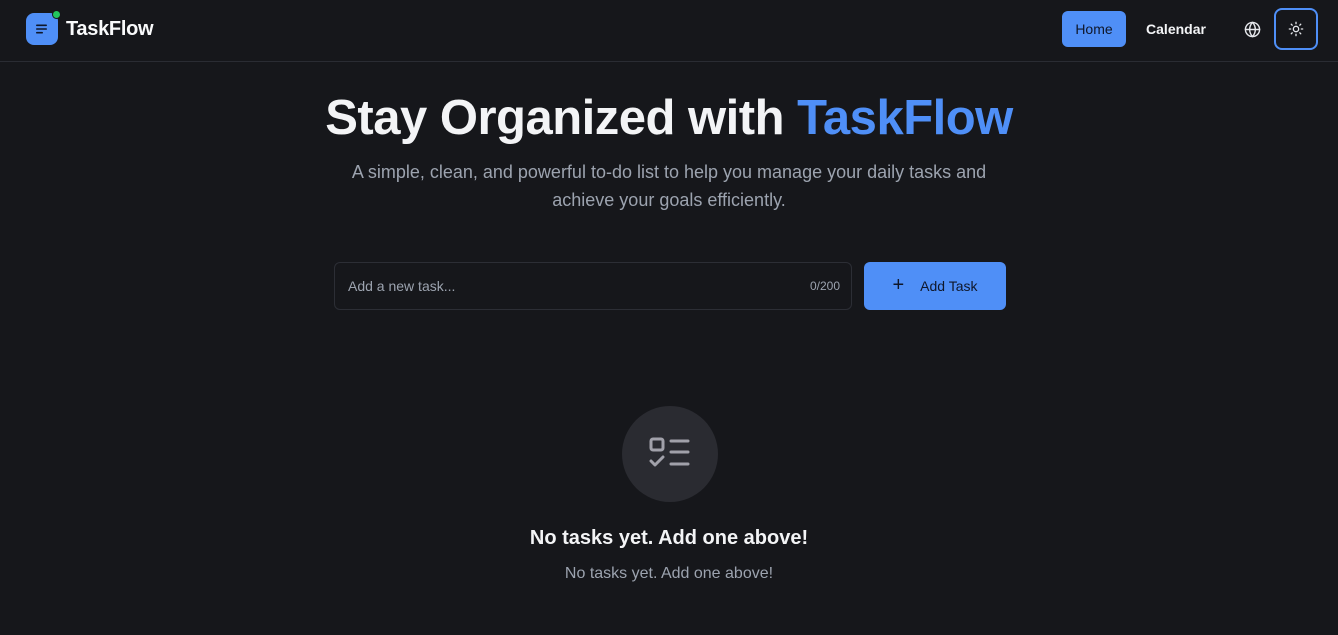 The image size is (1338, 635). What do you see at coordinates (56, 14) in the screenshot?
I see `online-status-dot` at bounding box center [56, 14].